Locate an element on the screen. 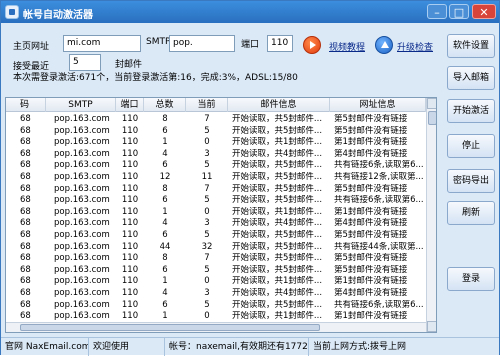 The width and height of the screenshot is (500, 356). table-cell: 1 is located at coordinates (165, 142).